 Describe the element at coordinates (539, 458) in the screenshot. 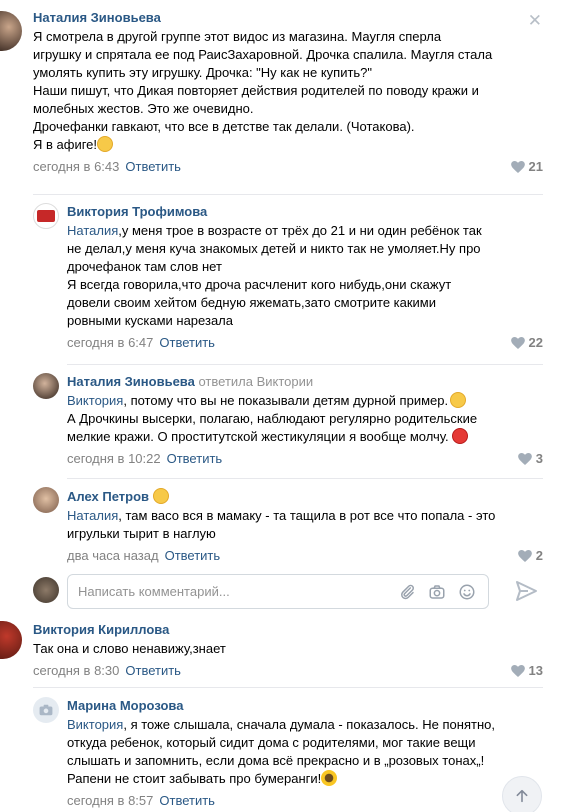

I see `like-count: 3` at that location.